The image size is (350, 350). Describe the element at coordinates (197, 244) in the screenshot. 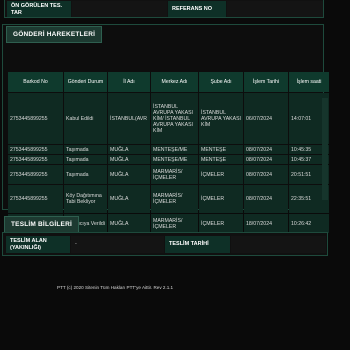

I see `delivery-date-label: TESLİM TARİHİ` at that location.